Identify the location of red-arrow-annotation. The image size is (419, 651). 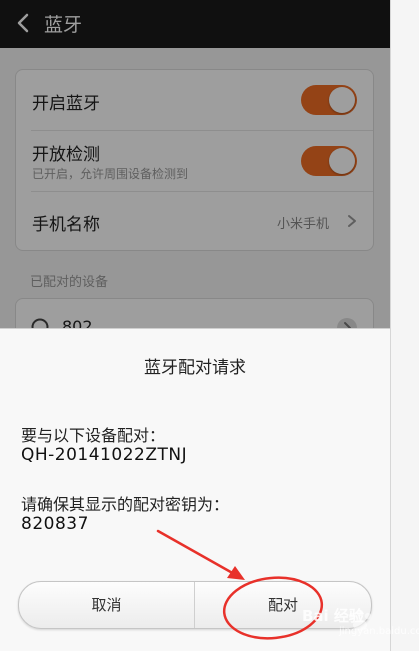
(200, 554).